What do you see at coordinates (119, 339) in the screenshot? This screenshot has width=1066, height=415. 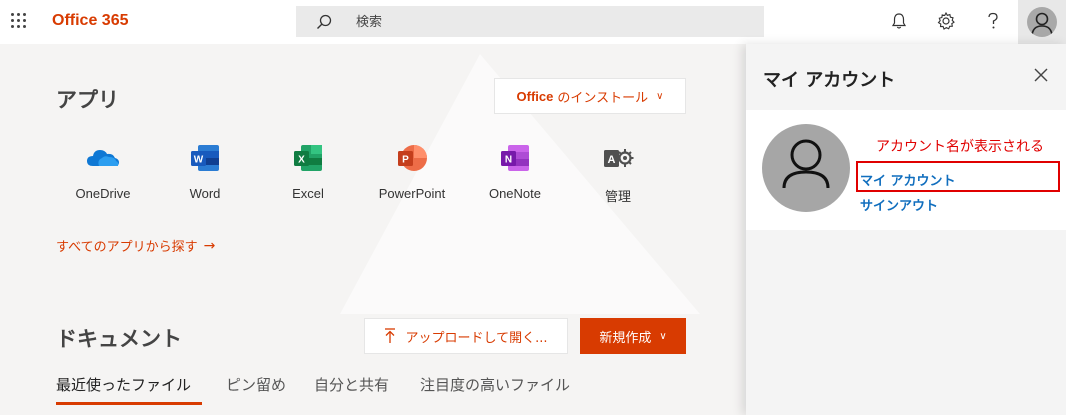 I see `documents-heading: ドキュメント` at bounding box center [119, 339].